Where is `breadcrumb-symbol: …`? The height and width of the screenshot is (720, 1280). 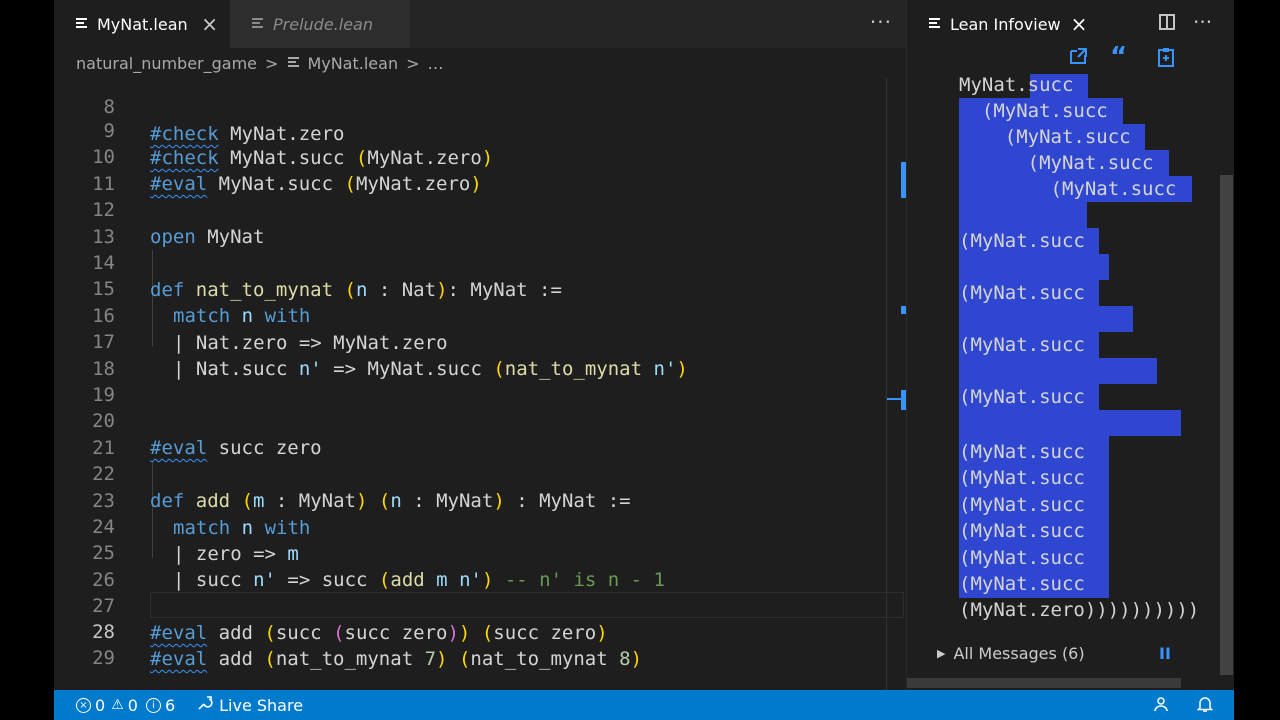 breadcrumb-symbol: … is located at coordinates (435, 63).